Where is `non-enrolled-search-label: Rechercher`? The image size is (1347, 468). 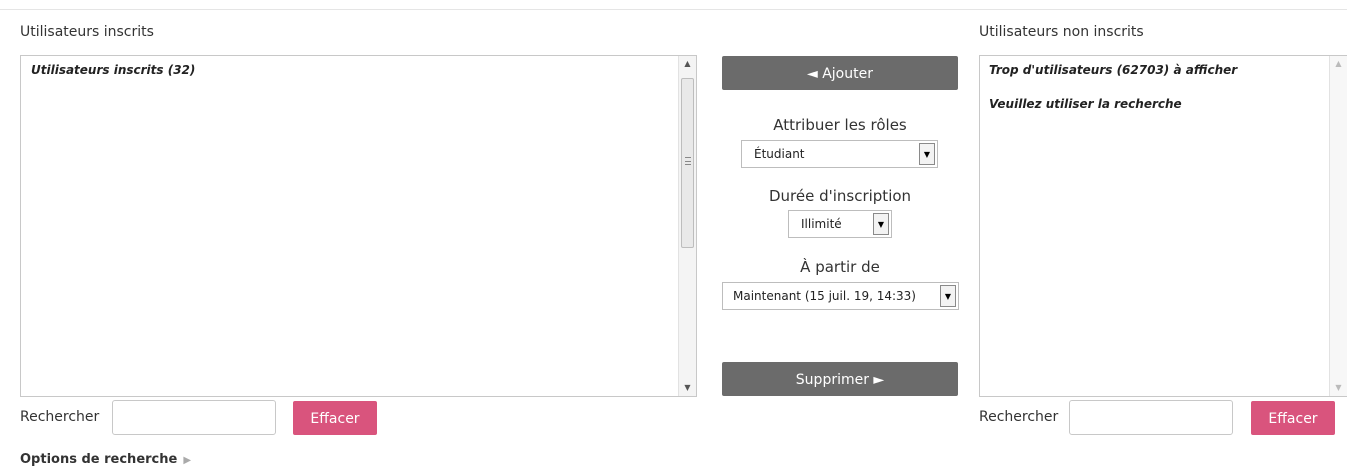 non-enrolled-search-label: Rechercher is located at coordinates (1019, 417).